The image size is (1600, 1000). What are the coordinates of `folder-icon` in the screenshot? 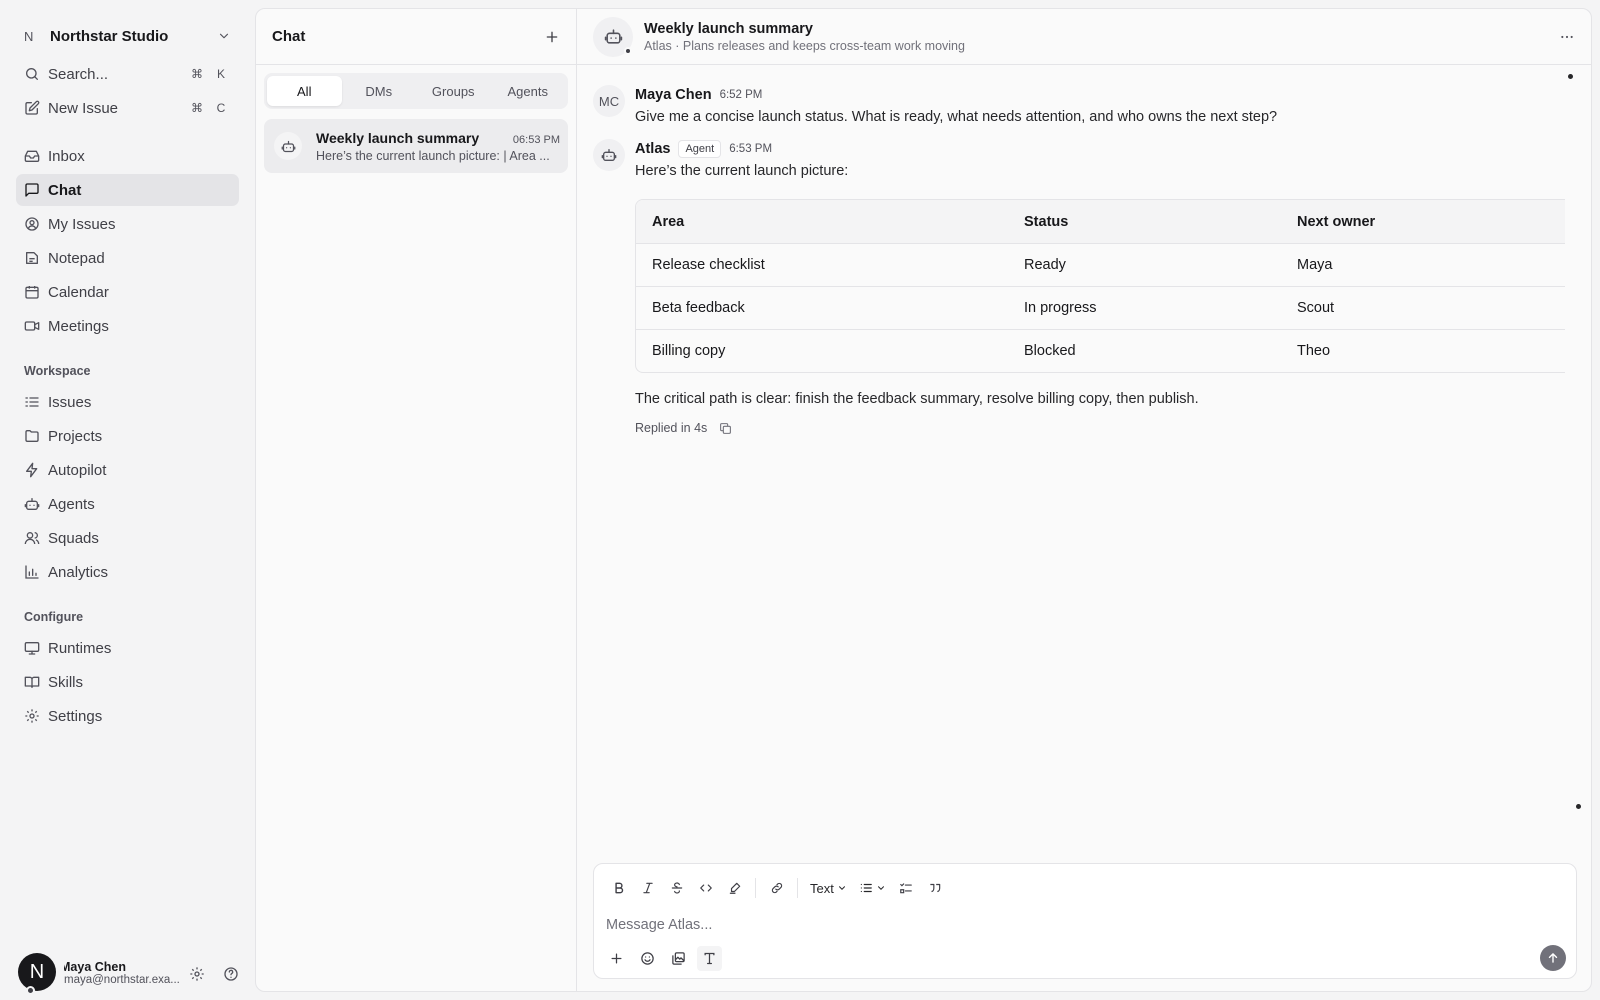 It's located at (32, 436).